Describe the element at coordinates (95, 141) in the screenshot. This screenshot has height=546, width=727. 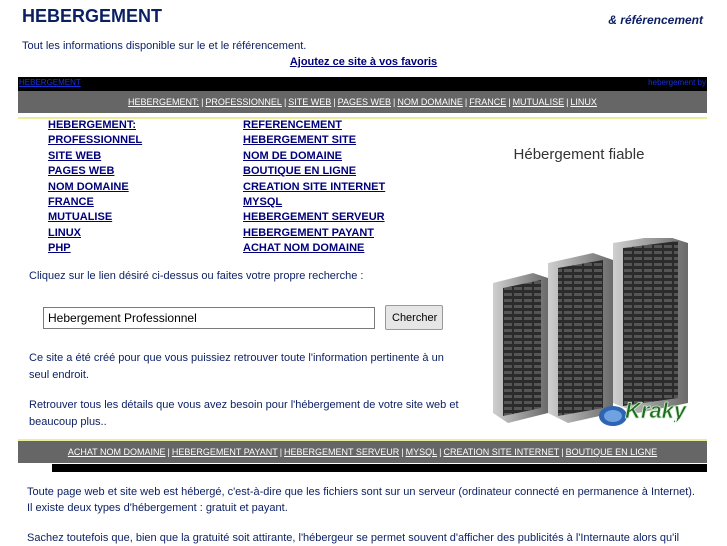
I see `link-item: PROFESSIONNEL` at that location.